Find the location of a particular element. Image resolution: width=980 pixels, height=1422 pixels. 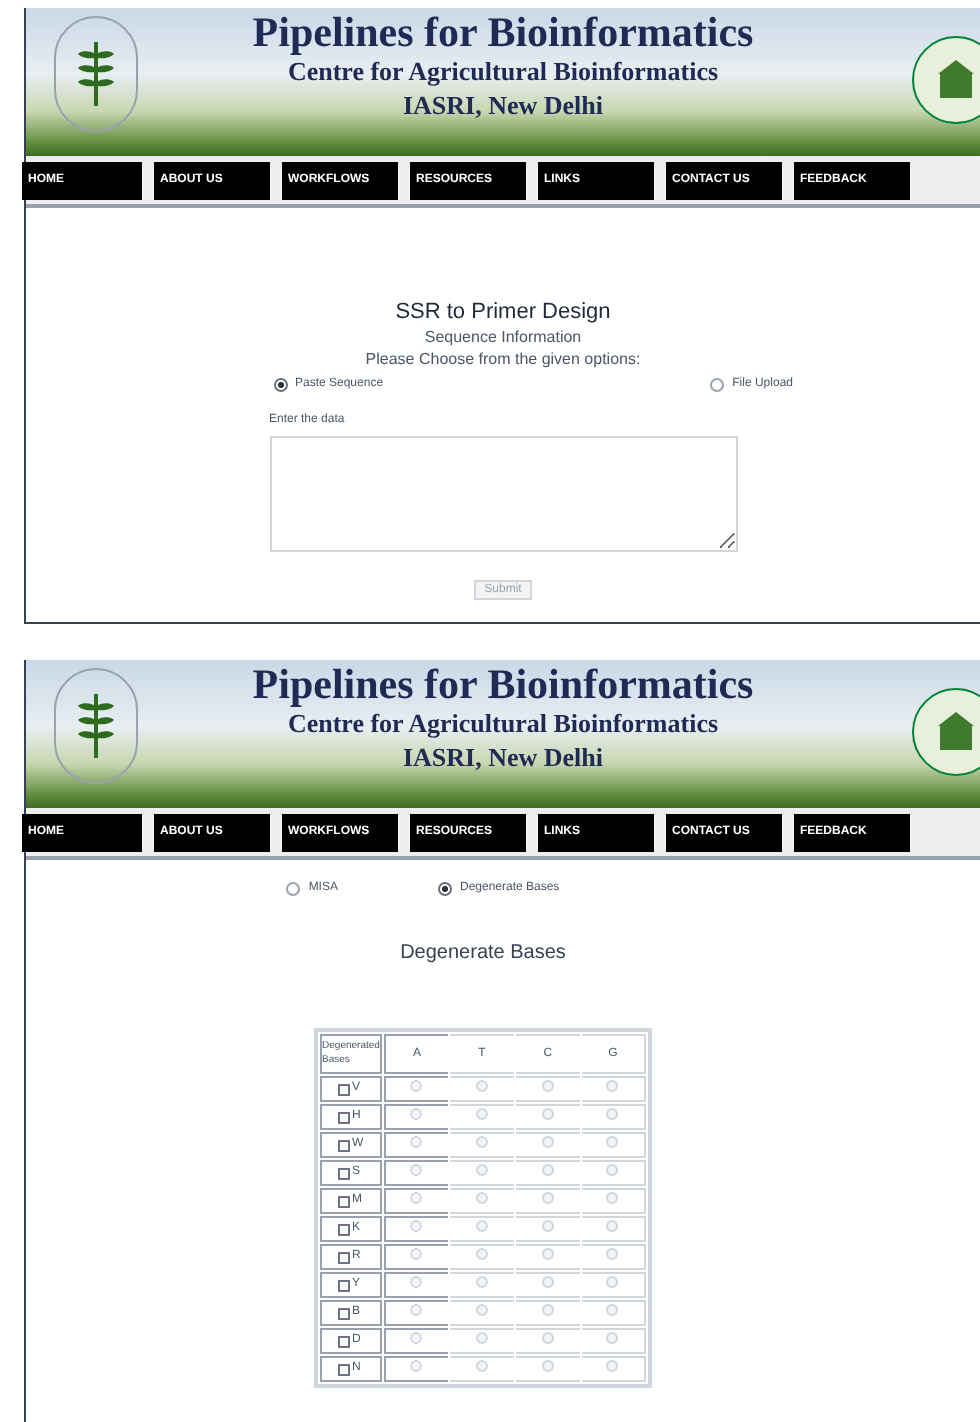

section-heading: Degenerate Bases is located at coordinates (483, 954).